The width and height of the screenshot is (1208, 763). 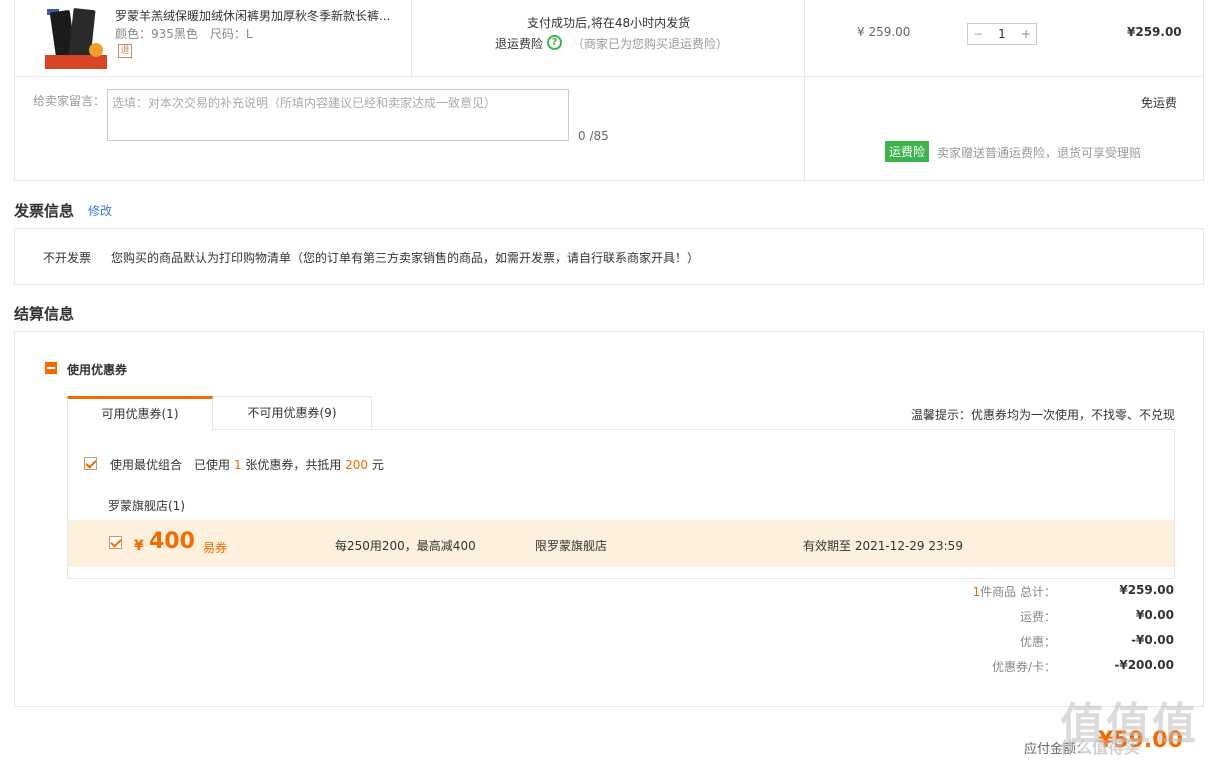 What do you see at coordinates (67, 258) in the screenshot?
I see `invoice-type: 不开发票` at bounding box center [67, 258].